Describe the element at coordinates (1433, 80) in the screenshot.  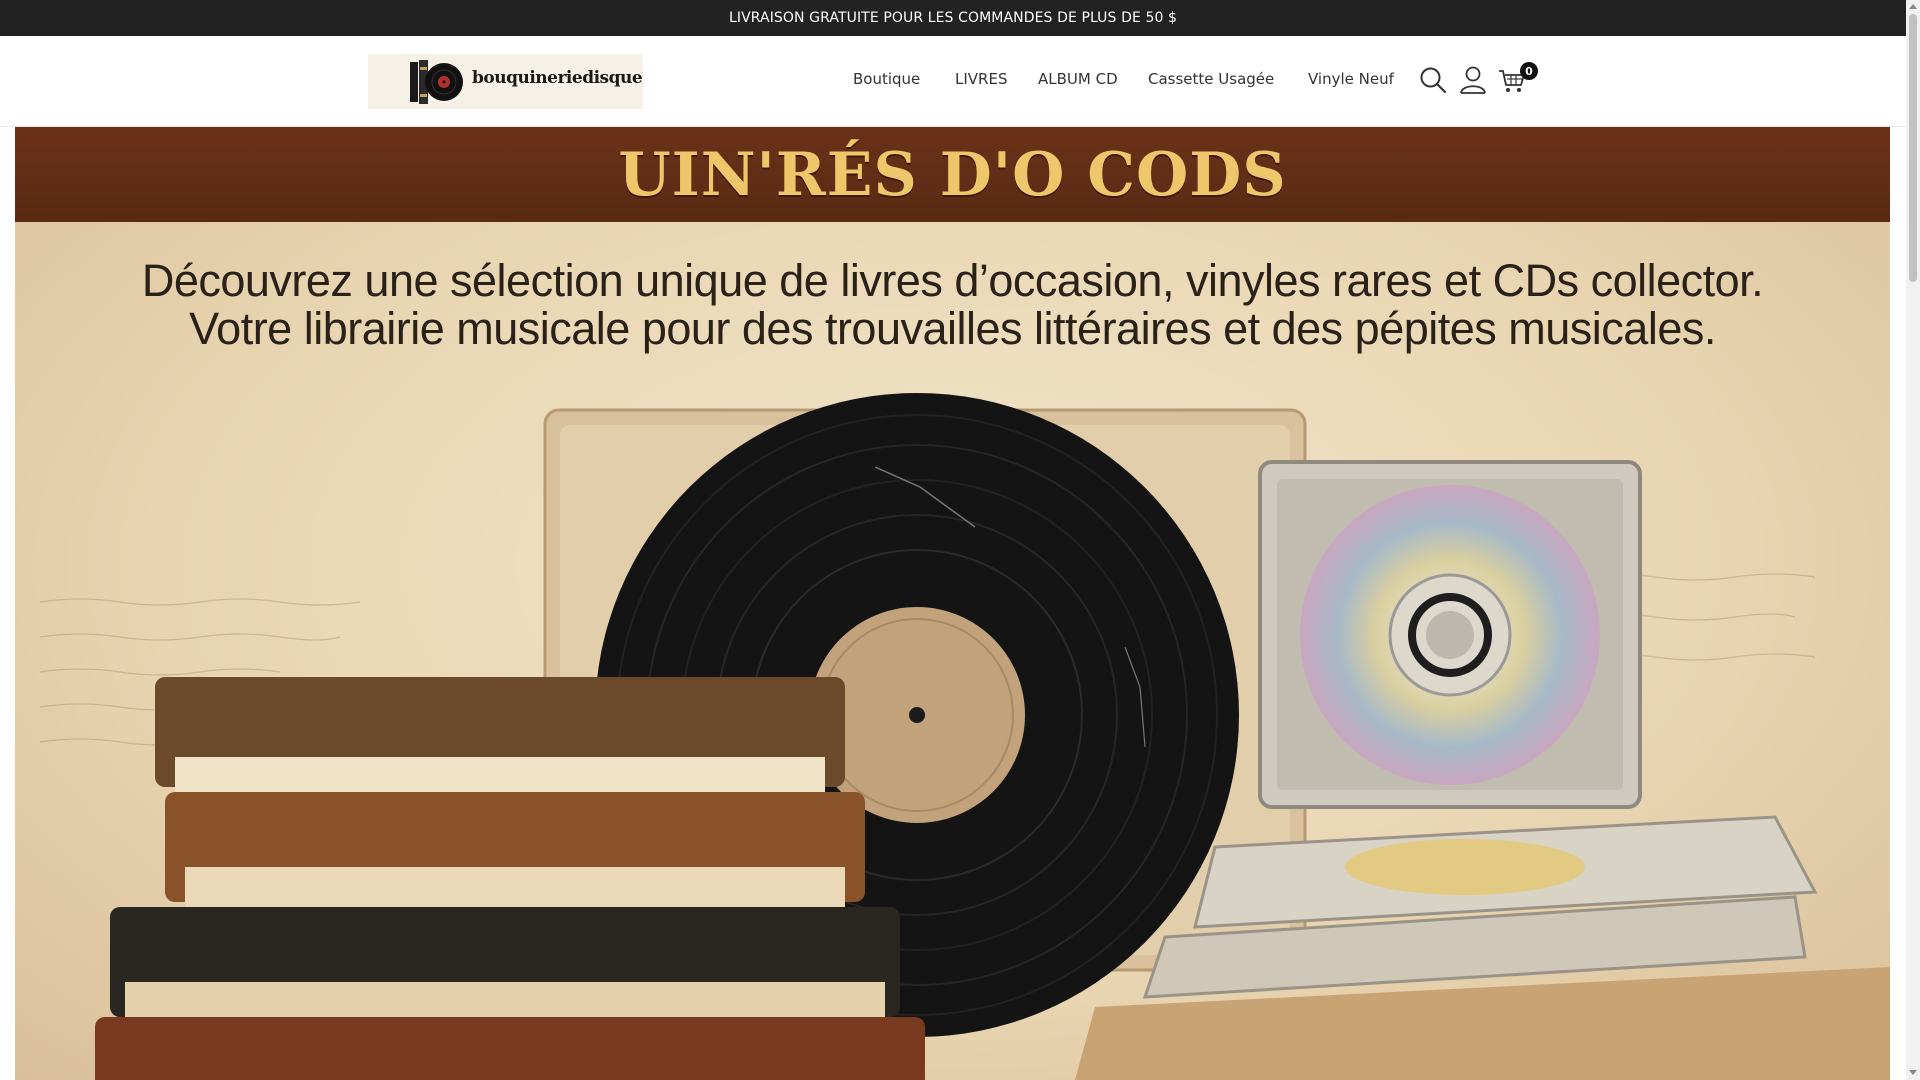
I see `search-icon` at that location.